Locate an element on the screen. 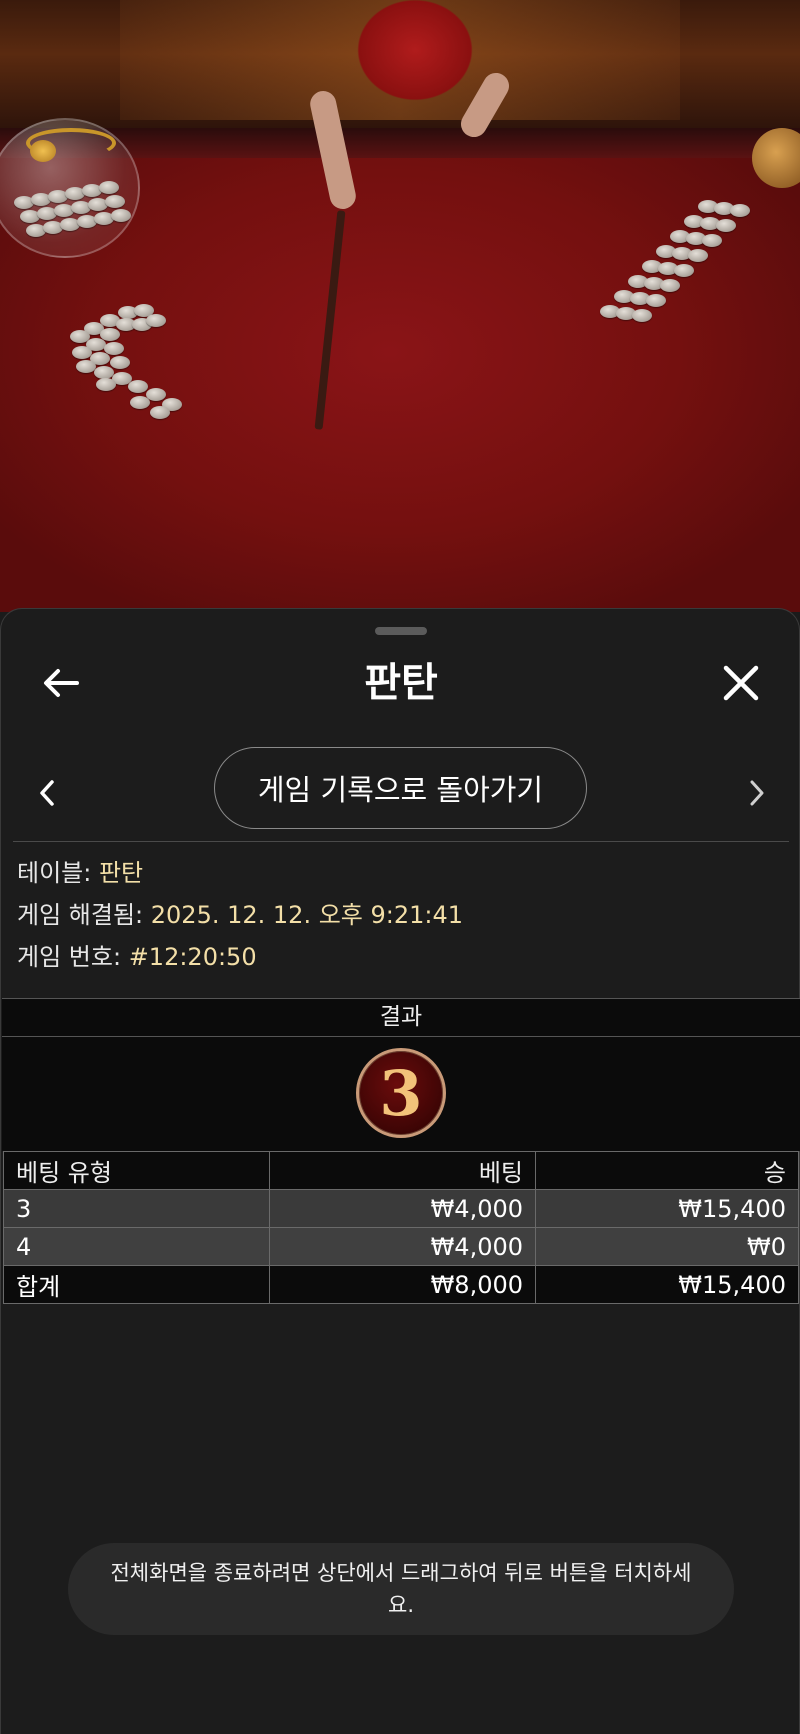  win-amount-cell: ₩15,400 is located at coordinates (667, 1208).